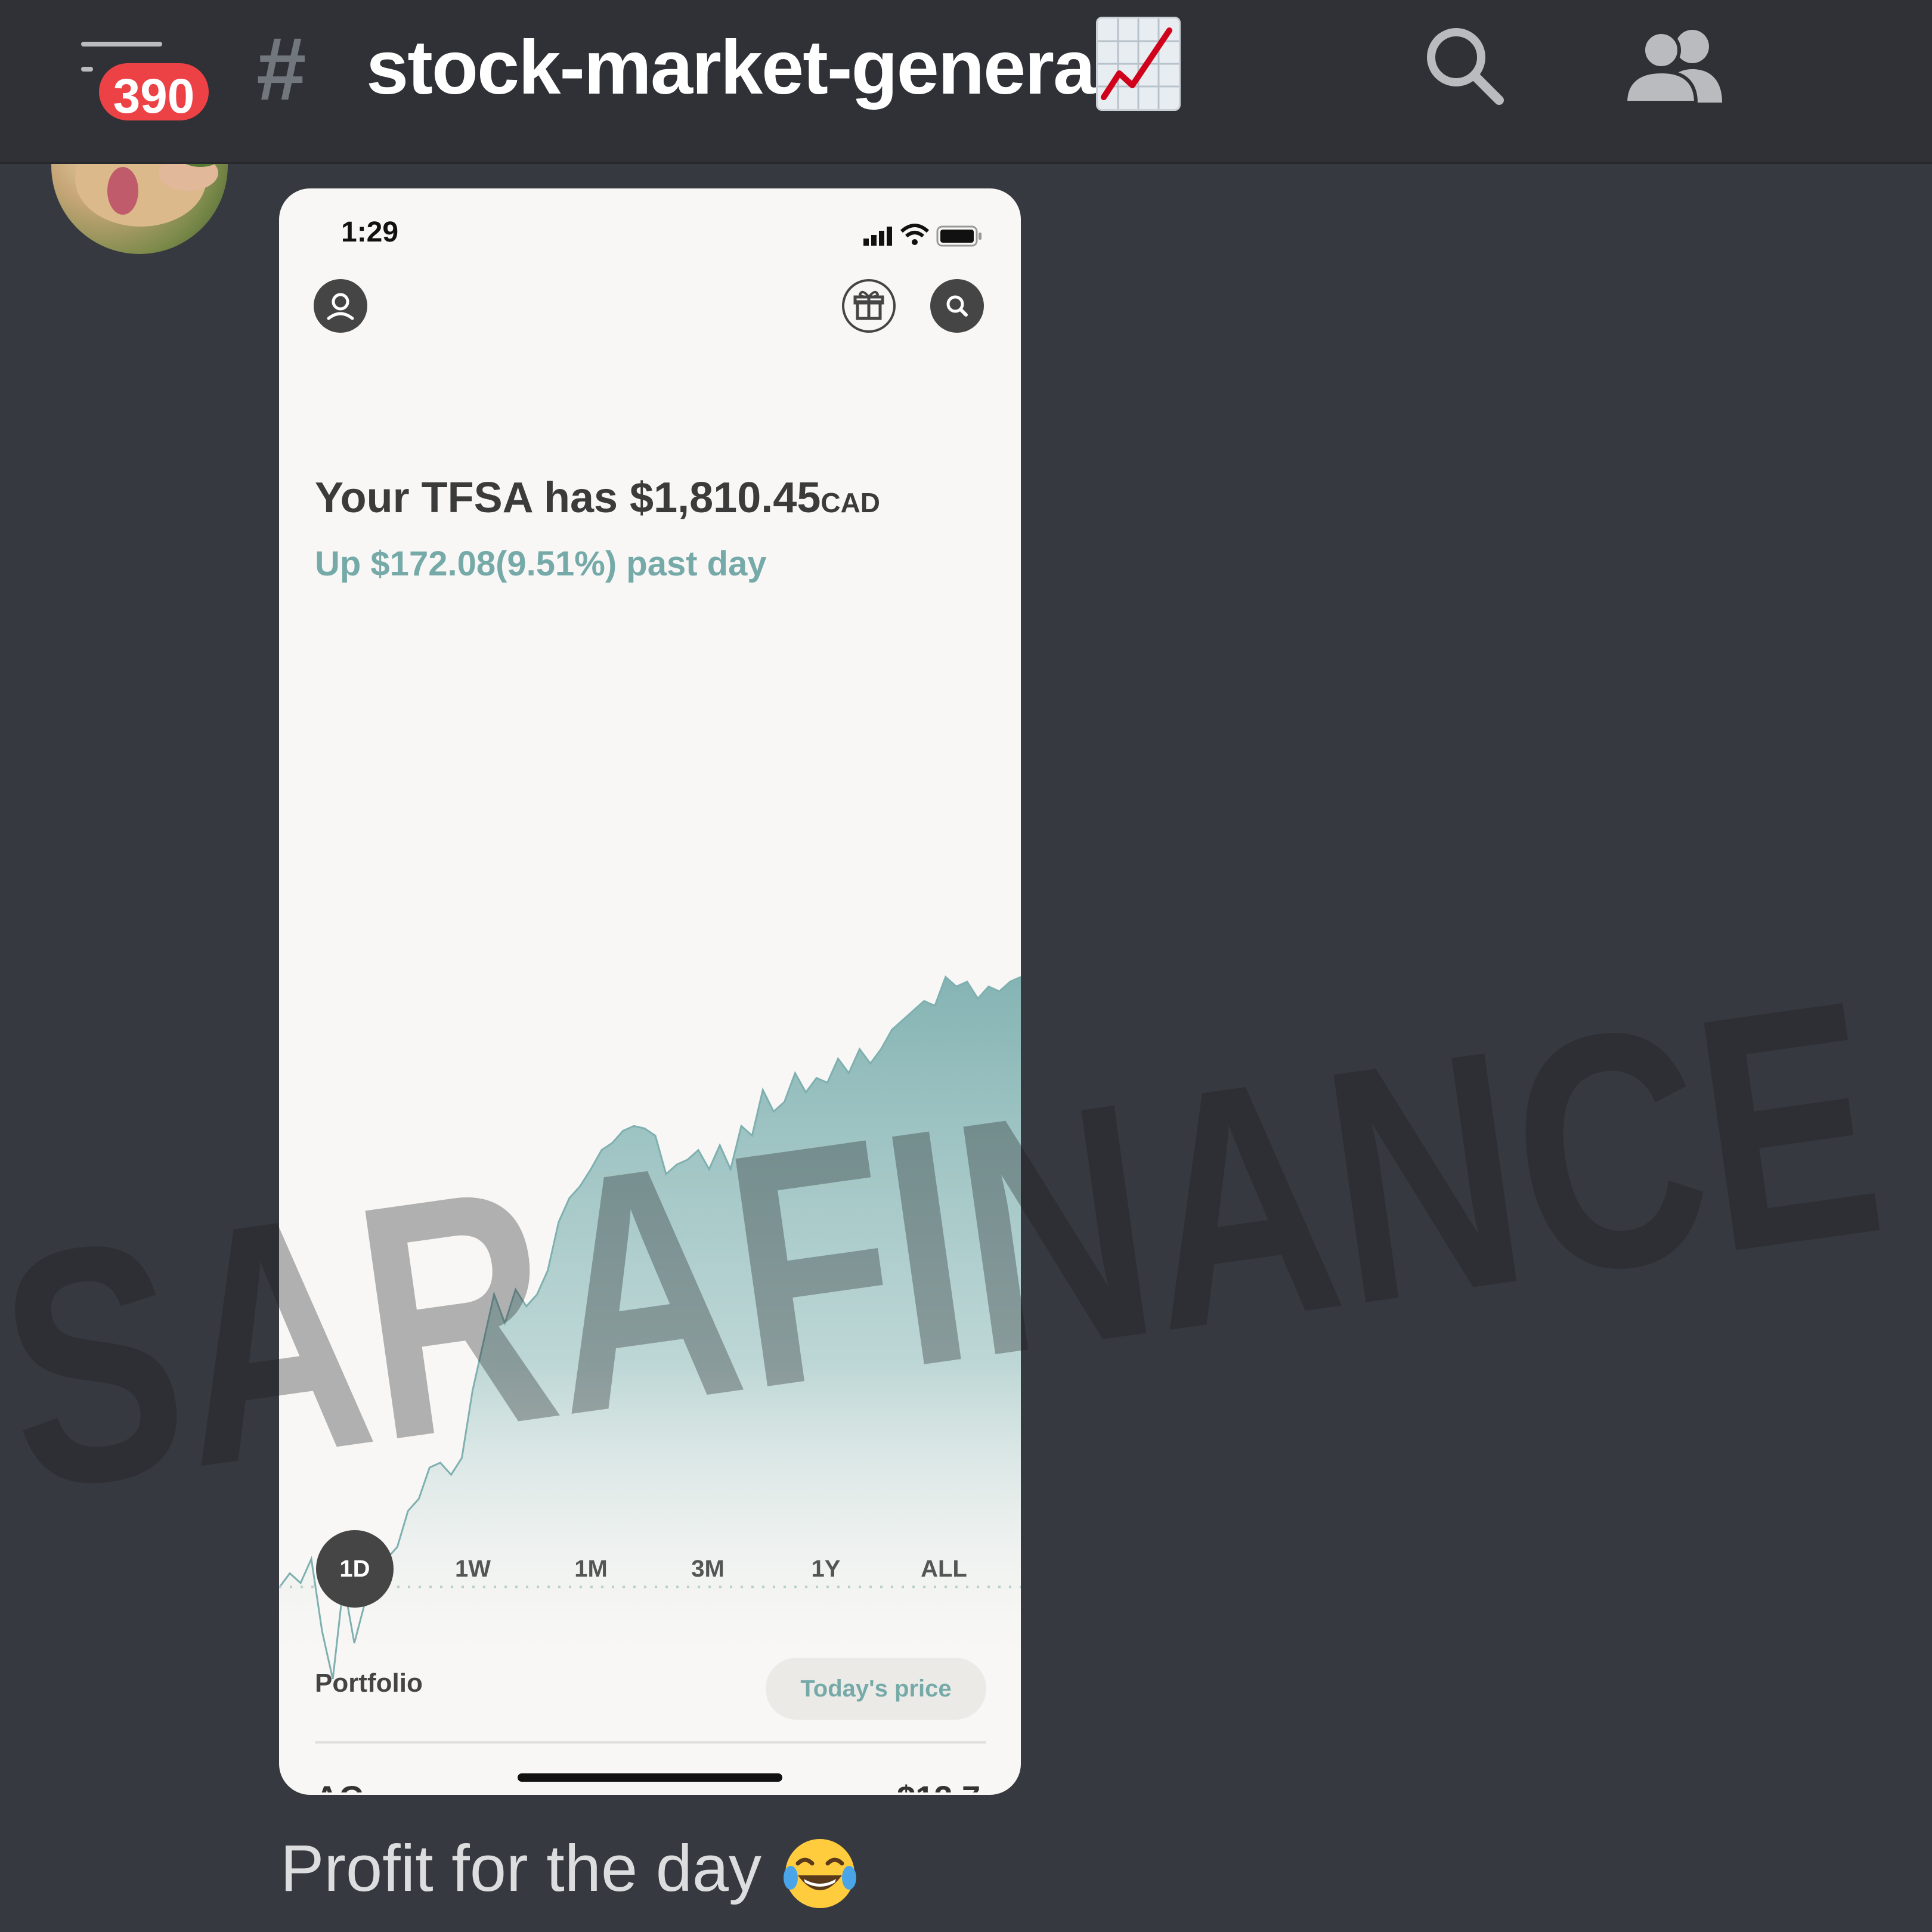 This screenshot has width=1932, height=1932. I want to click on home-indicator, so click(650, 1778).